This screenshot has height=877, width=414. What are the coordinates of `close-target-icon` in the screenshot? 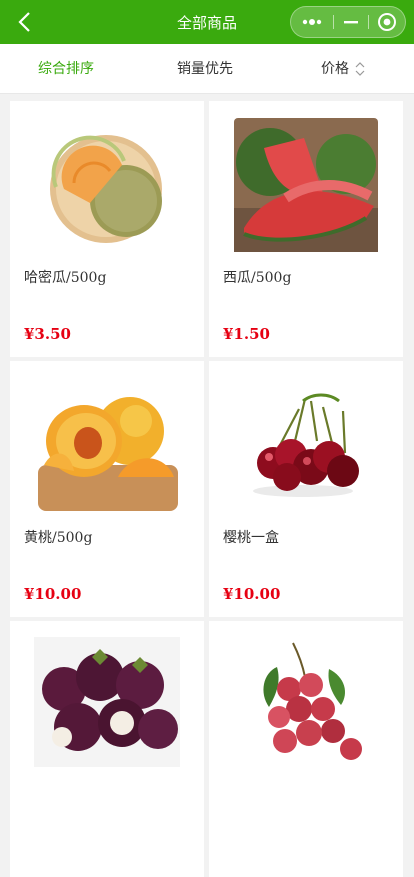 It's located at (387, 22).